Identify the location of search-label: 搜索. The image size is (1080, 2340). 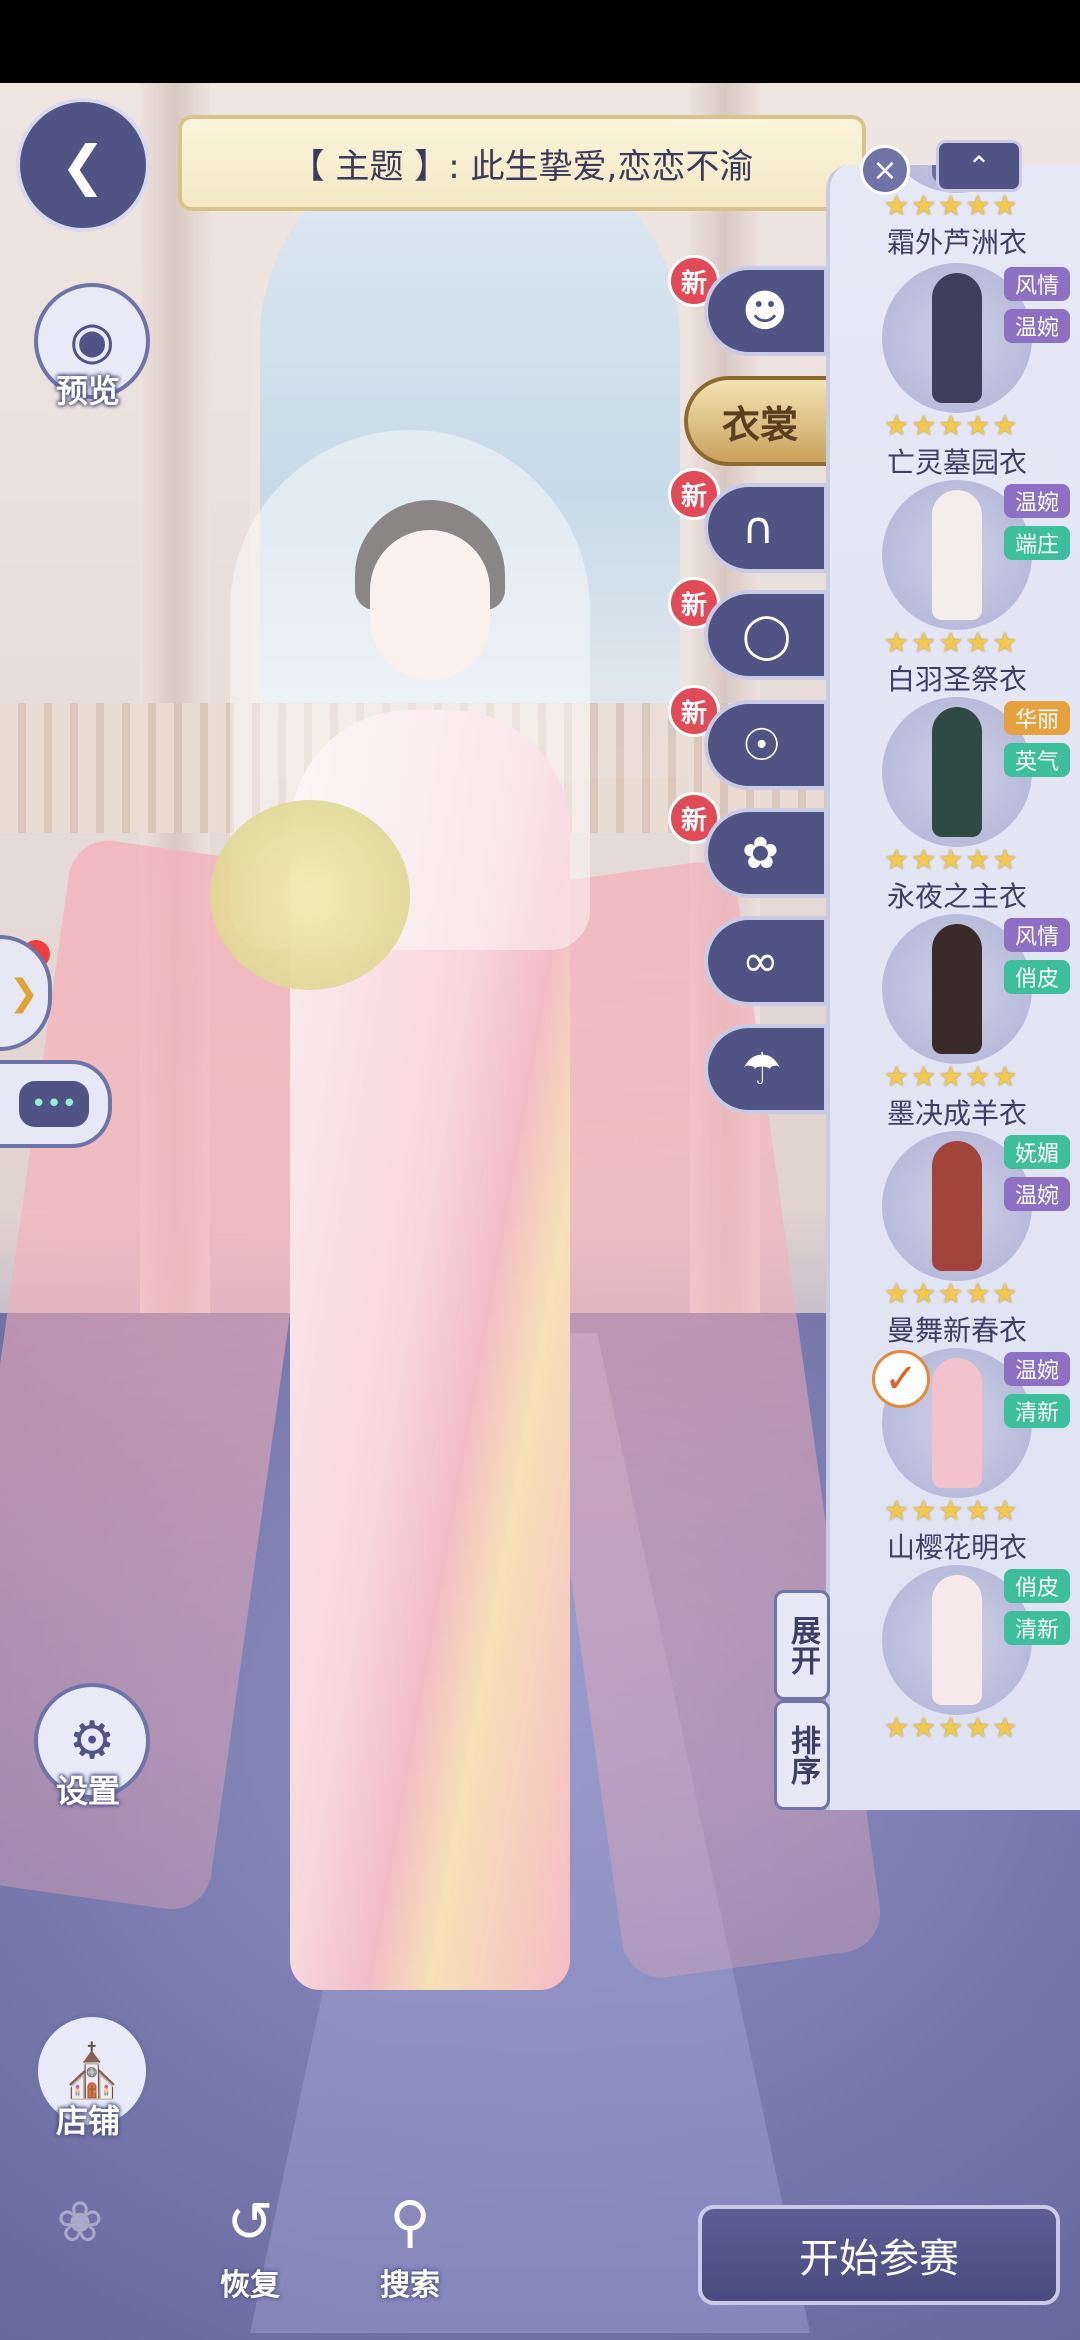
(410, 2285).